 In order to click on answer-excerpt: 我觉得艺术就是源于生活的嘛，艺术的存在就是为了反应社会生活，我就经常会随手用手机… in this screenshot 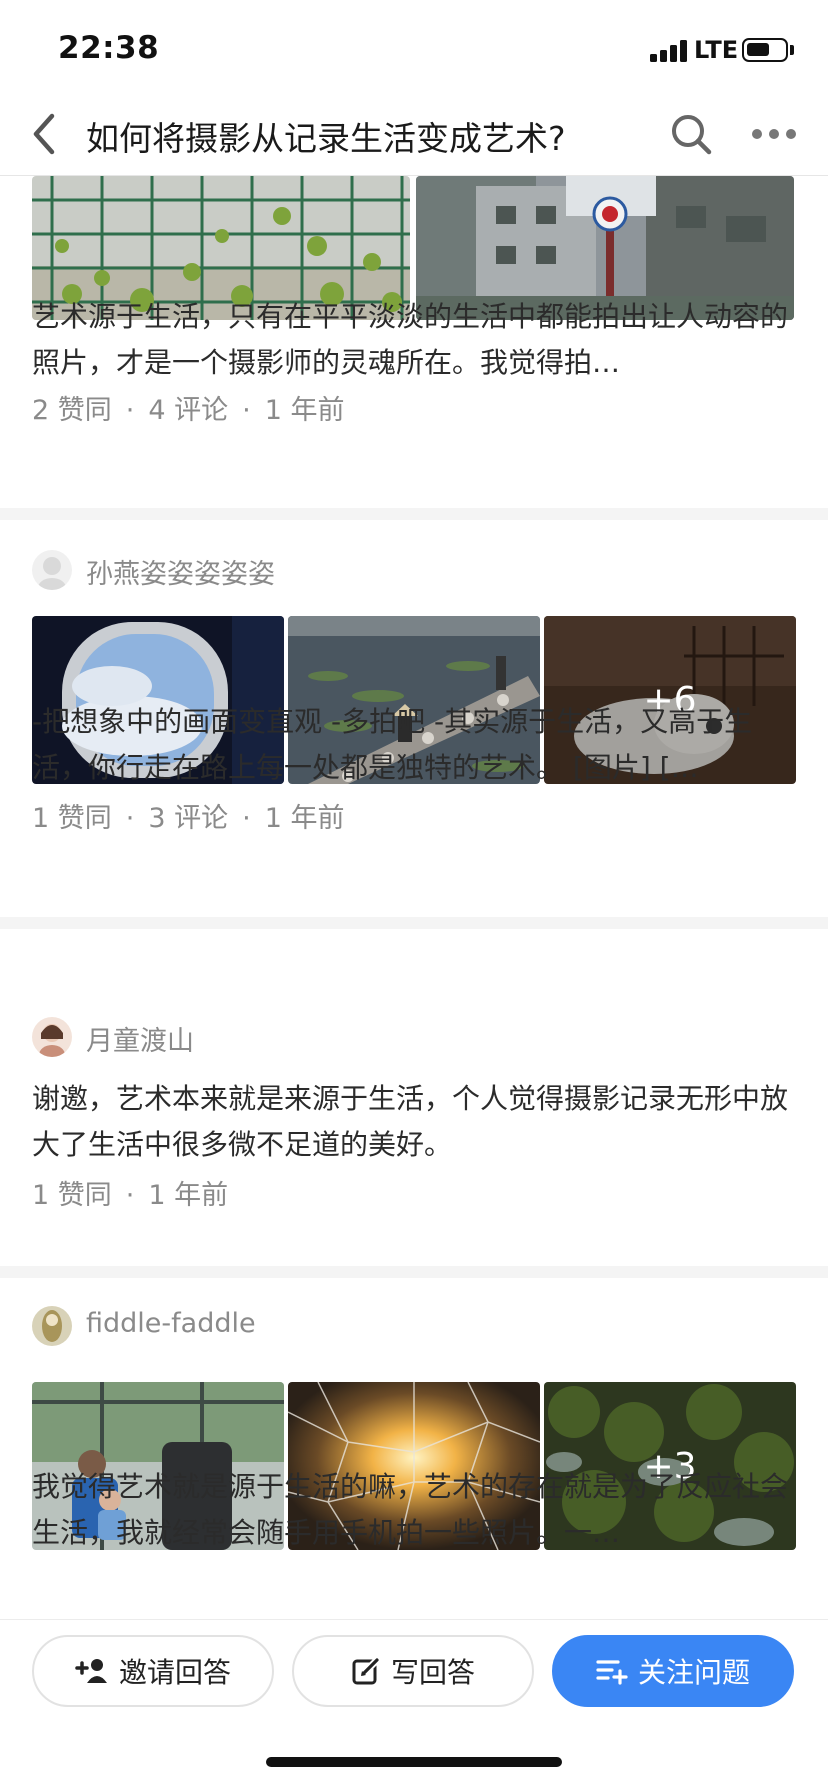, I will do `click(414, 1510)`.